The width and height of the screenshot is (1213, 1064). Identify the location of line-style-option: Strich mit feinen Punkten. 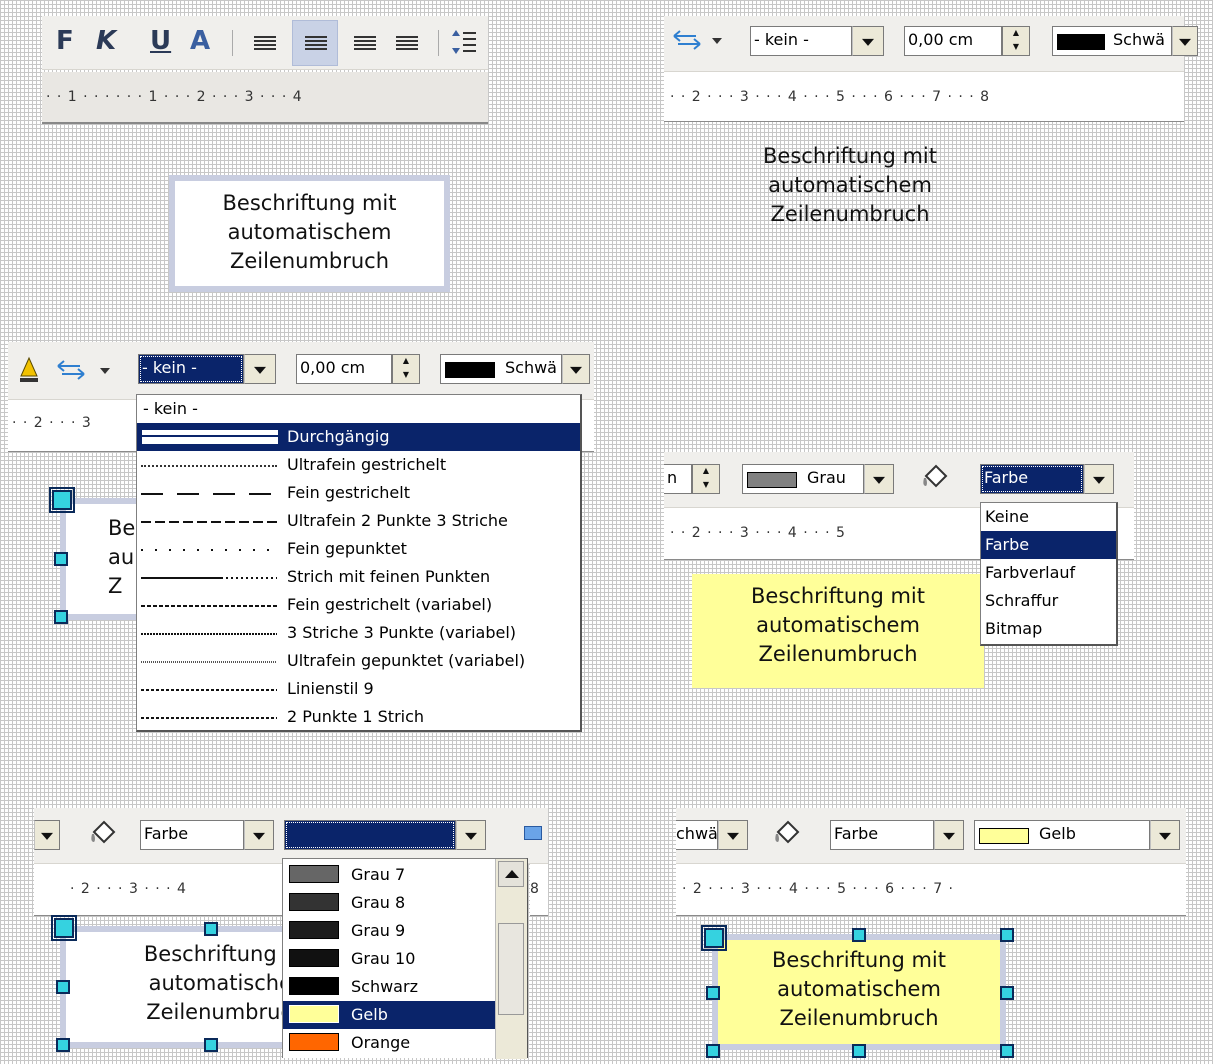
(358, 577).